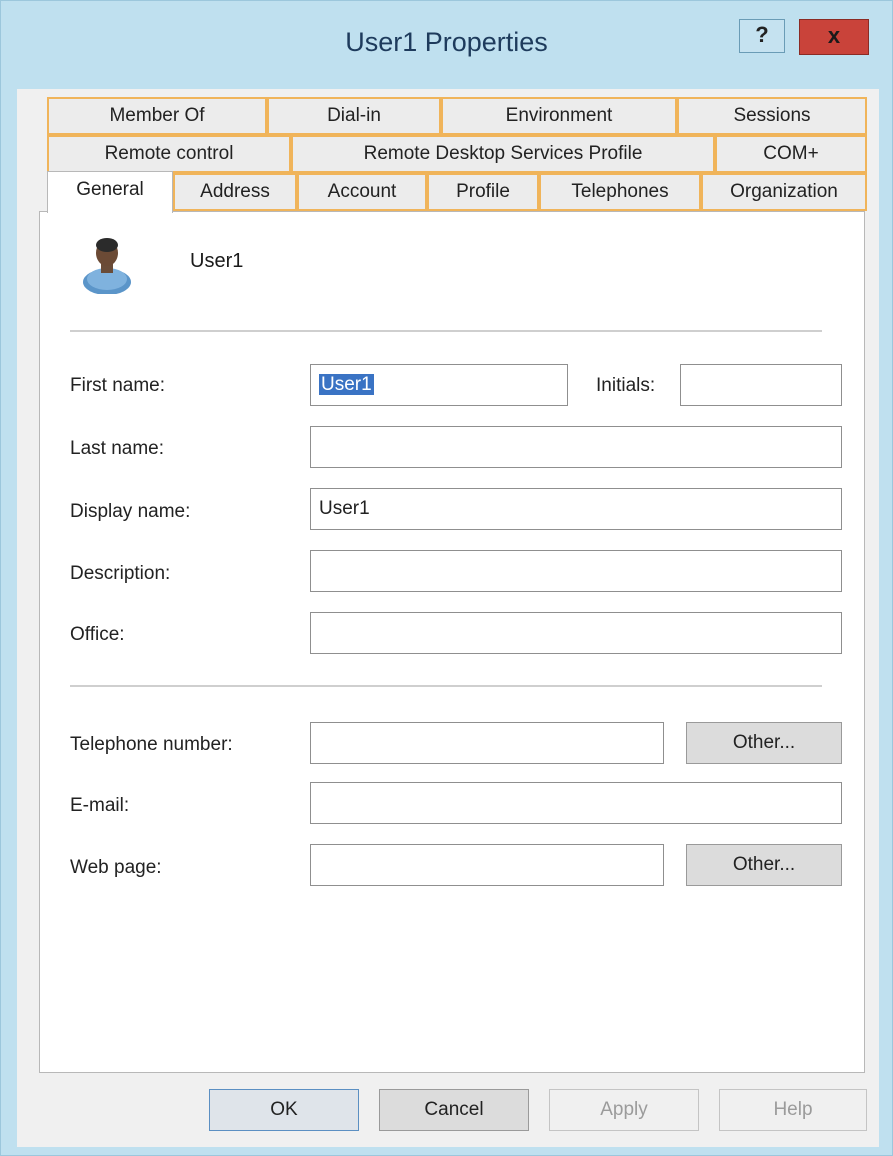 The height and width of the screenshot is (1156, 893). I want to click on ok-button: OK, so click(284, 1110).